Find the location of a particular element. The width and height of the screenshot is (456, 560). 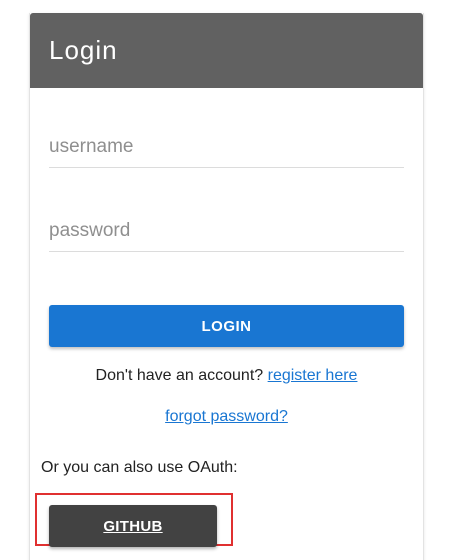

login-button: LOGIN is located at coordinates (226, 326).